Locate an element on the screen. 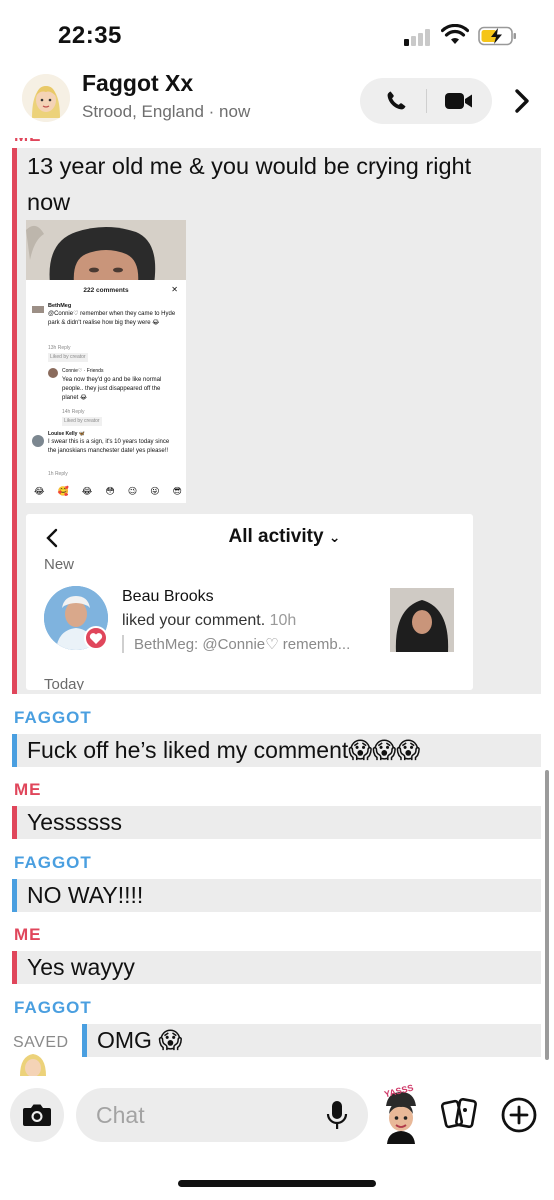  chevron-right-icon is located at coordinates (522, 101).